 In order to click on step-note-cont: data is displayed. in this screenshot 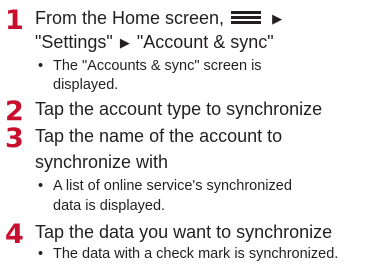, I will do `click(109, 206)`.